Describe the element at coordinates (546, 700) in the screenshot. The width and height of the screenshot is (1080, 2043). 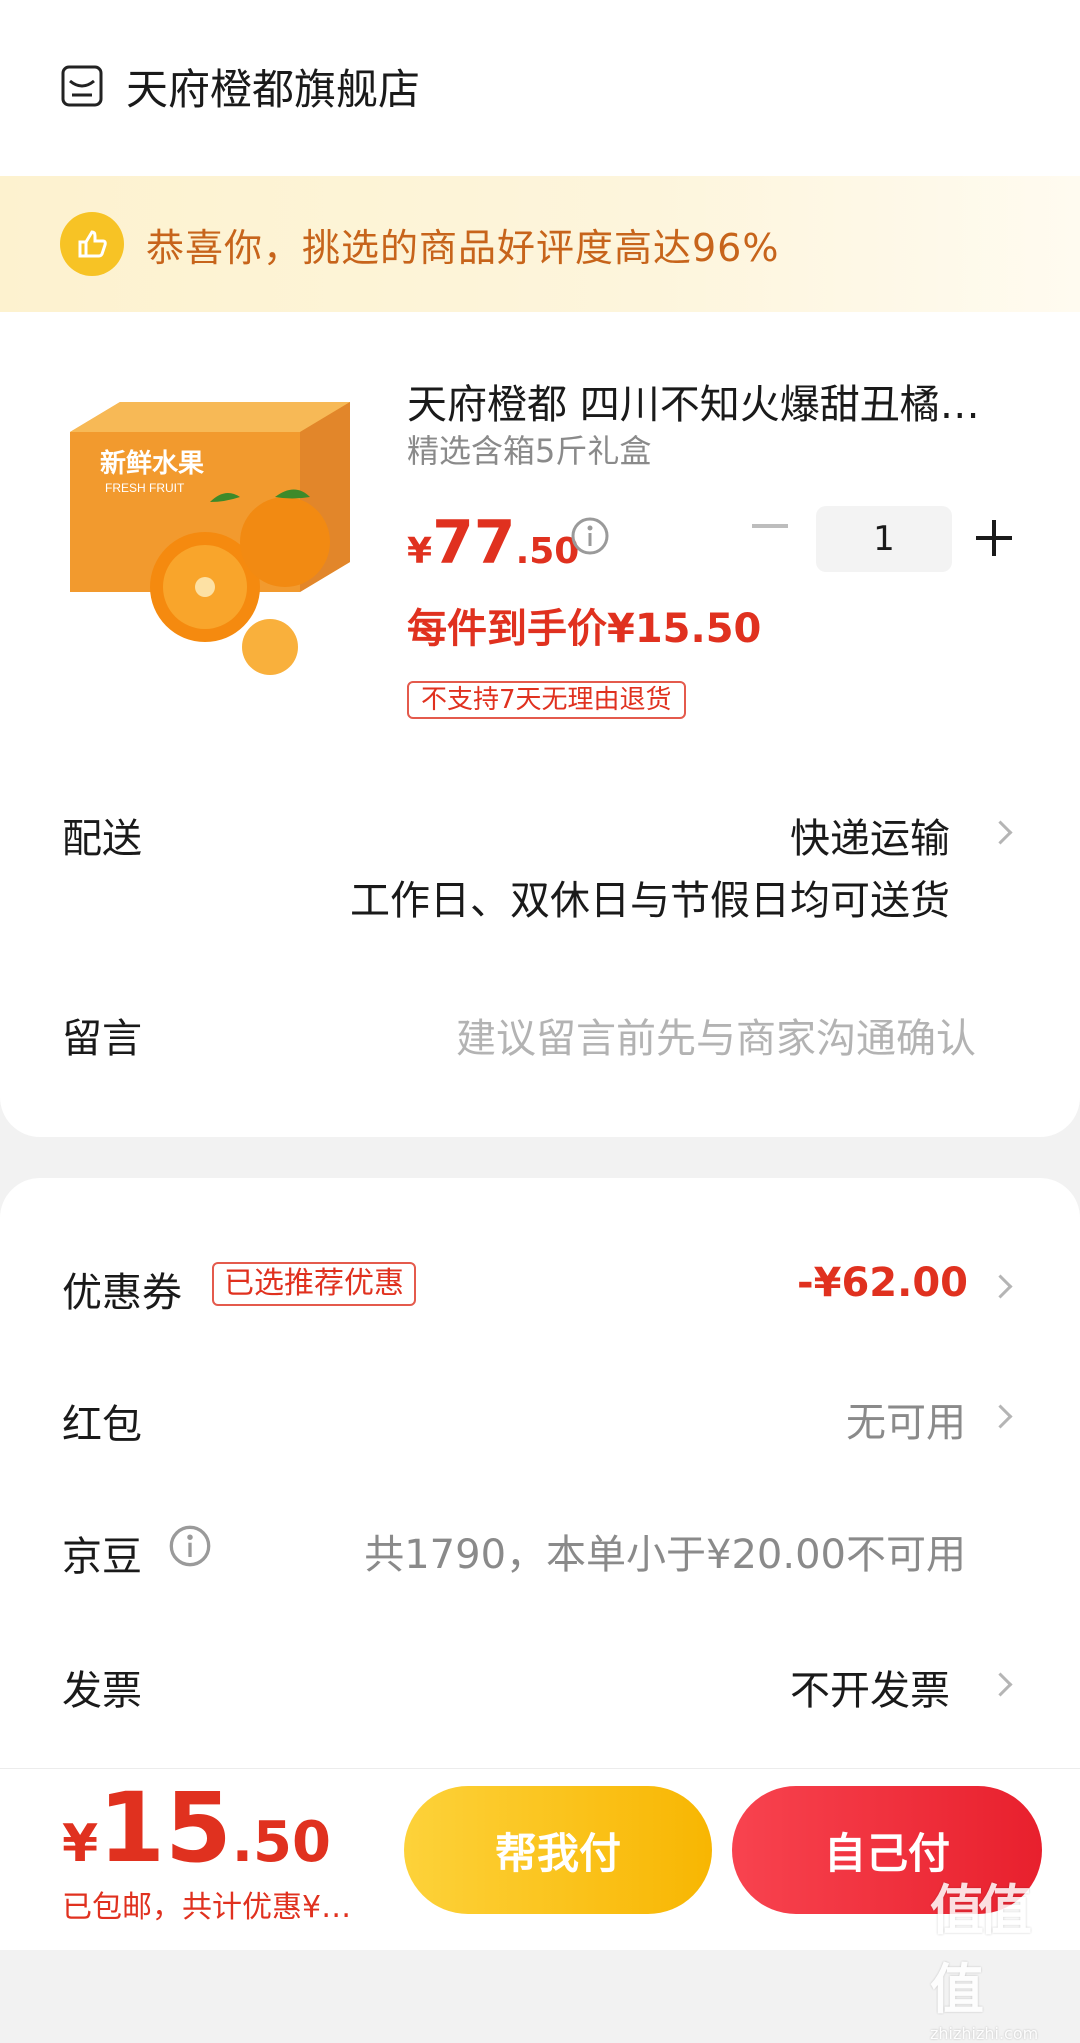
I see `return-policy-badge: 不支持7天无理由退货` at that location.